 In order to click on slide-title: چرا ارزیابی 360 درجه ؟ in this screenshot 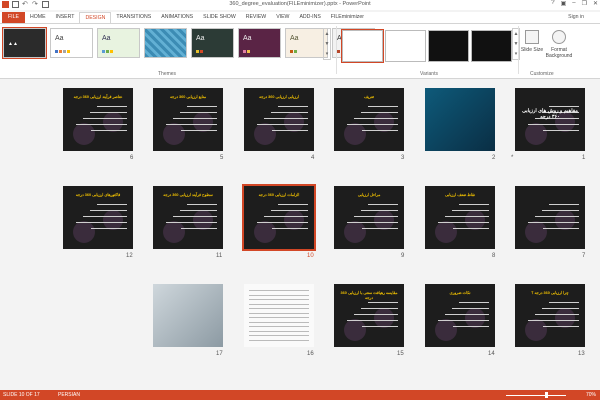, I will do `click(550, 293)`.